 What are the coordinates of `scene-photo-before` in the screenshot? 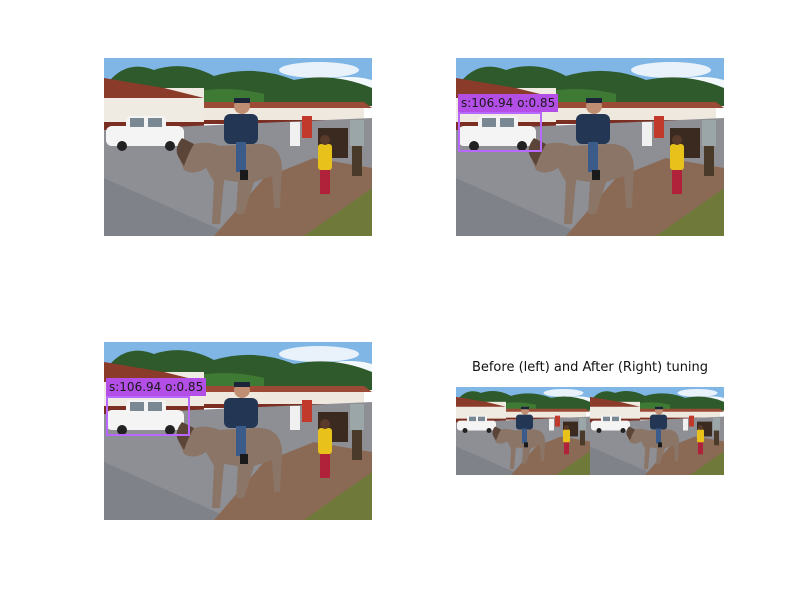 It's located at (523, 431).